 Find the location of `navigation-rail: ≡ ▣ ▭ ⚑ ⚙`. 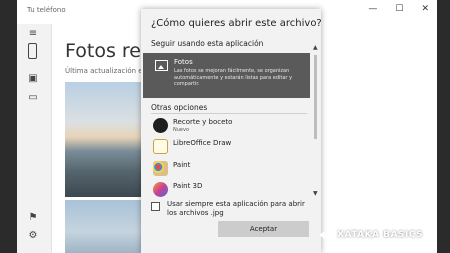

navigation-rail: ≡ ▣ ▭ ⚑ ⚙ is located at coordinates (34, 138).